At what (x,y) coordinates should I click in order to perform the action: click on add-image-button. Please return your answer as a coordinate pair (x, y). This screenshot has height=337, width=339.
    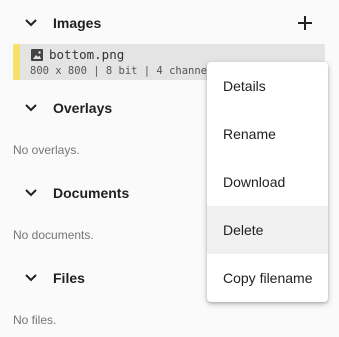
    Looking at the image, I should click on (305, 23).